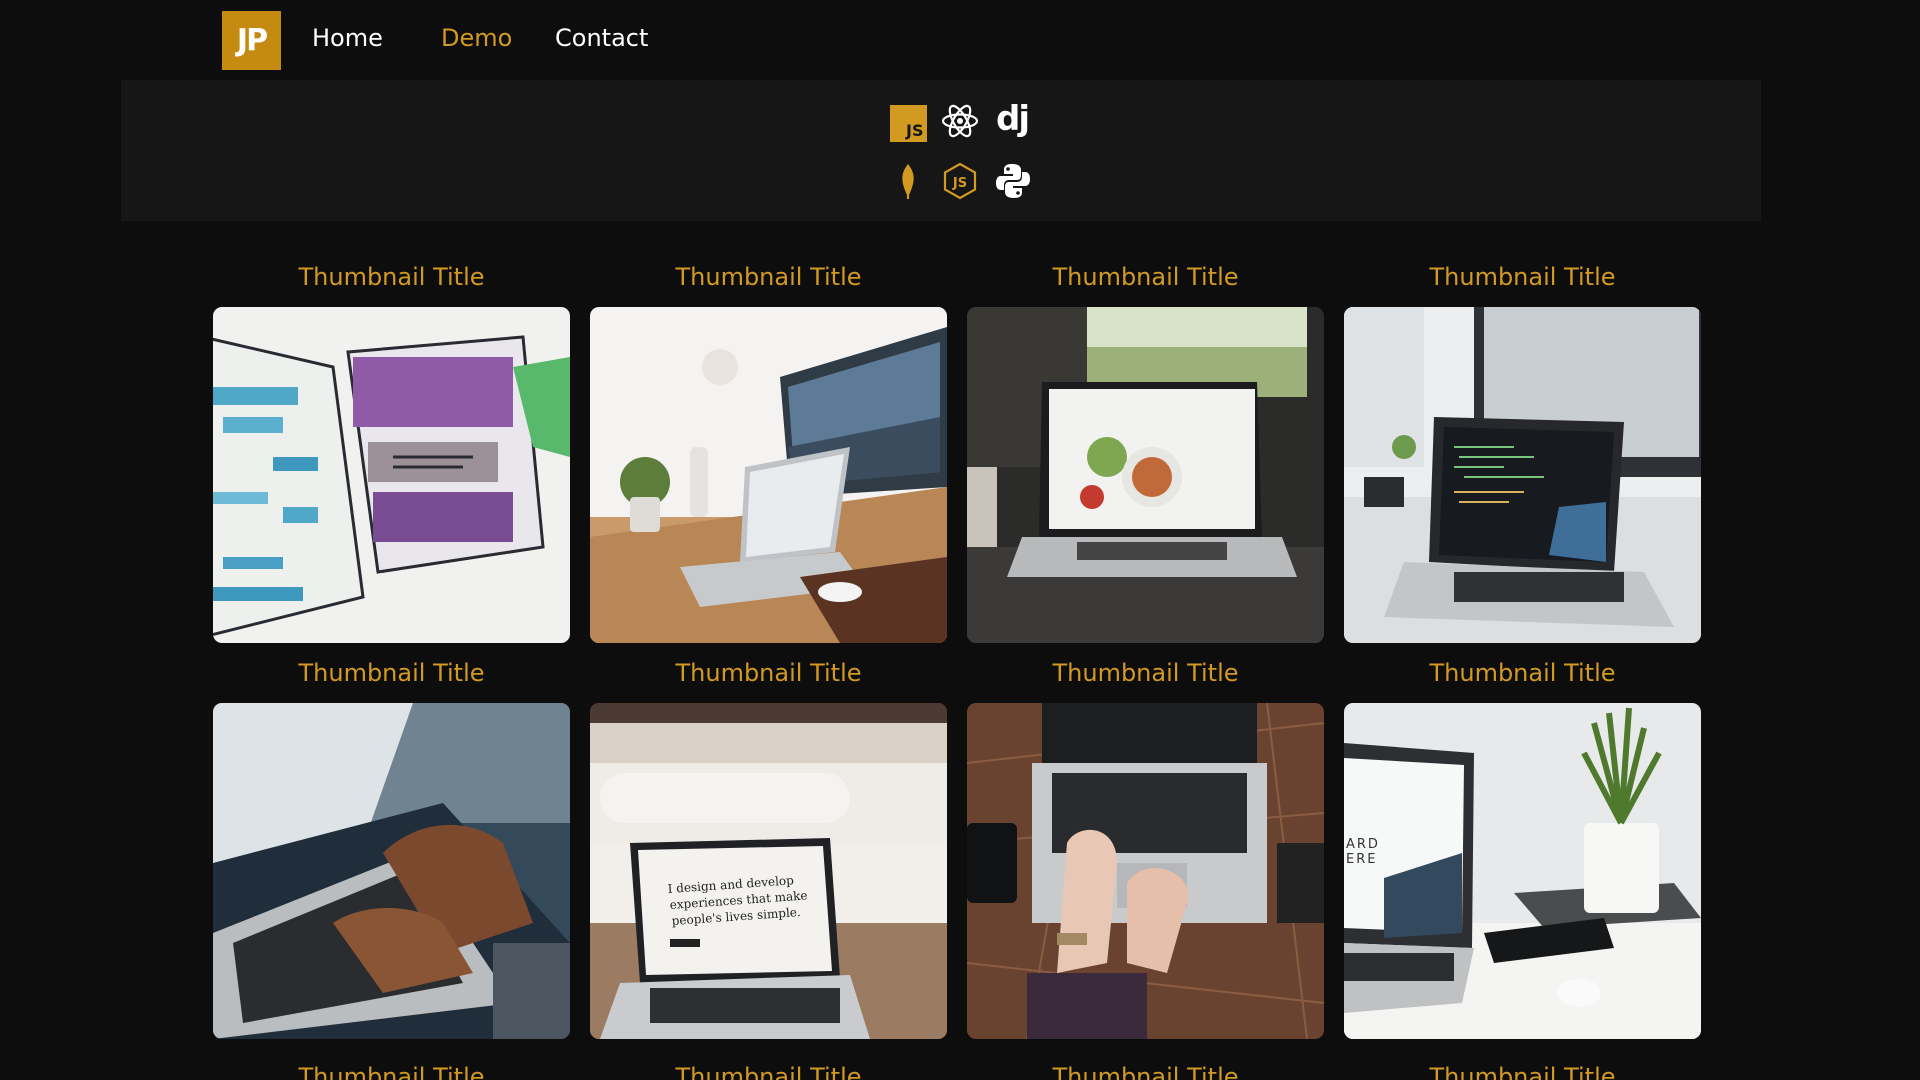 The width and height of the screenshot is (1920, 1080). I want to click on django-icon: dj, so click(1012, 119).